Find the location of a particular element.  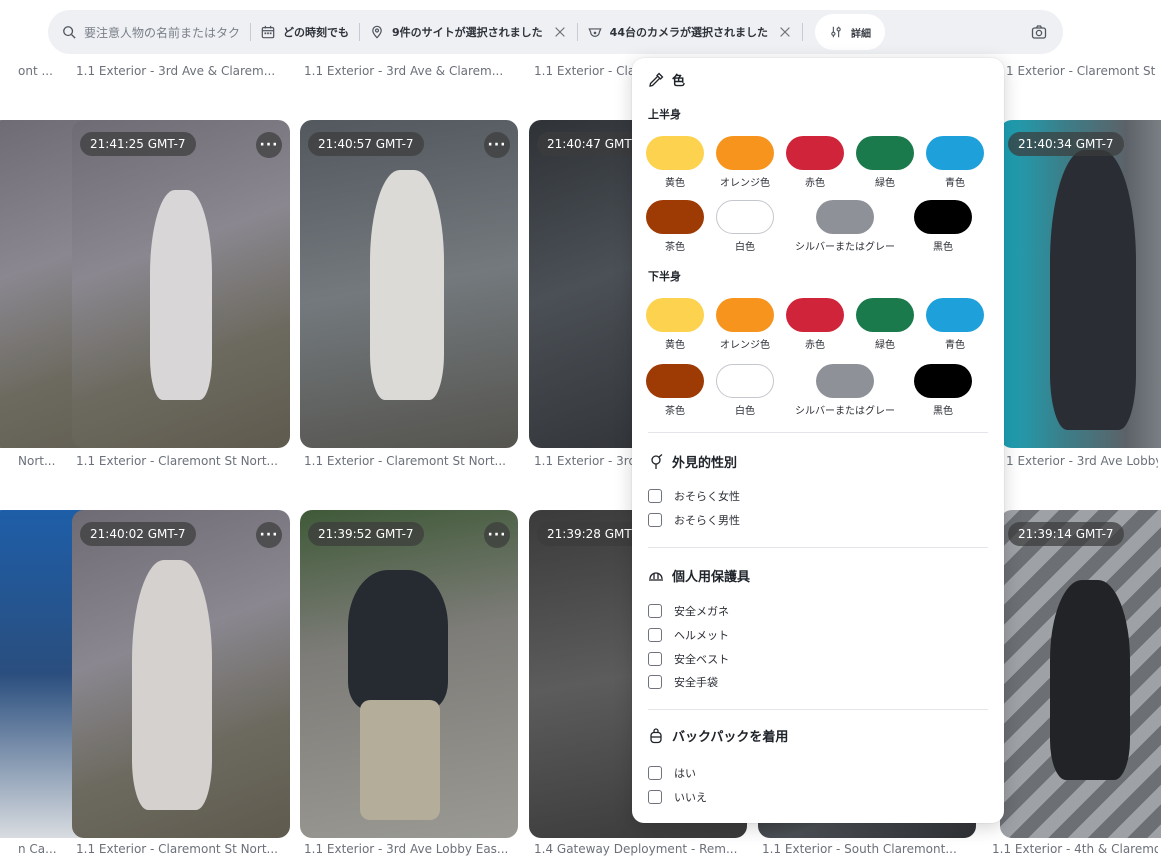

camera-filter: 44台のカメラが選択されました is located at coordinates (690, 32).